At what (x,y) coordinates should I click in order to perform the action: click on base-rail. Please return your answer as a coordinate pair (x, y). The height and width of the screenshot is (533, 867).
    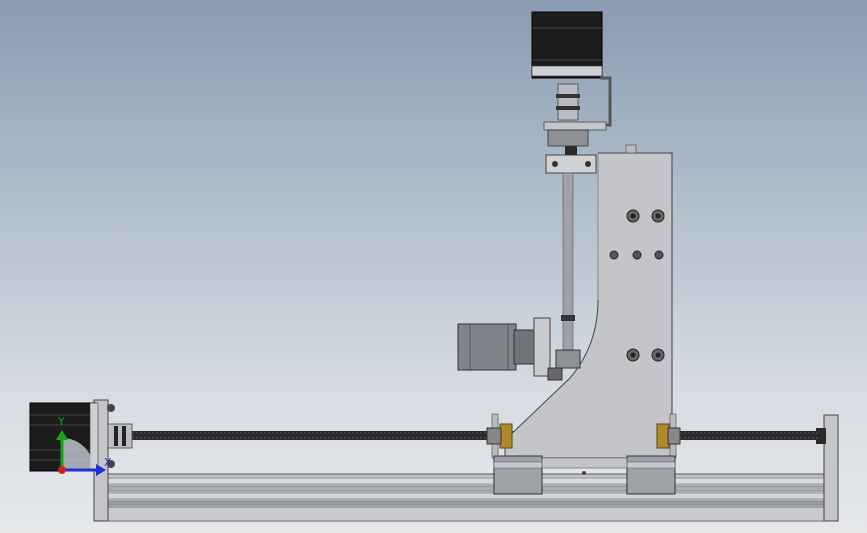
    Looking at the image, I should click on (466, 497).